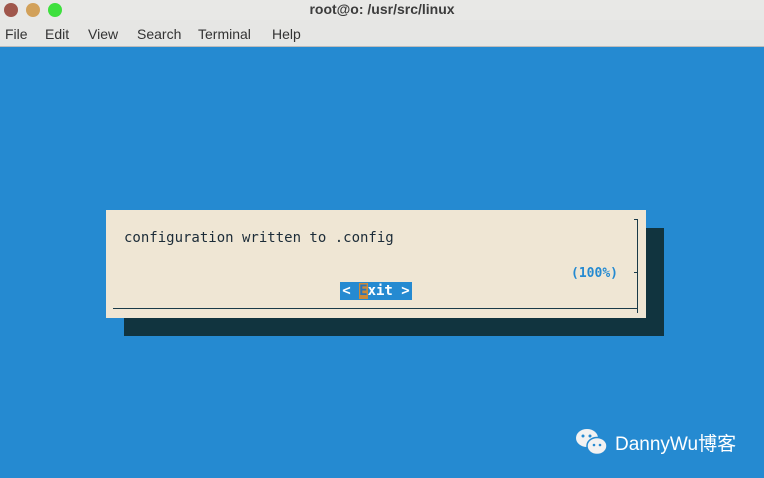 This screenshot has height=478, width=764. I want to click on dialog-border-bottom, so click(375, 308).